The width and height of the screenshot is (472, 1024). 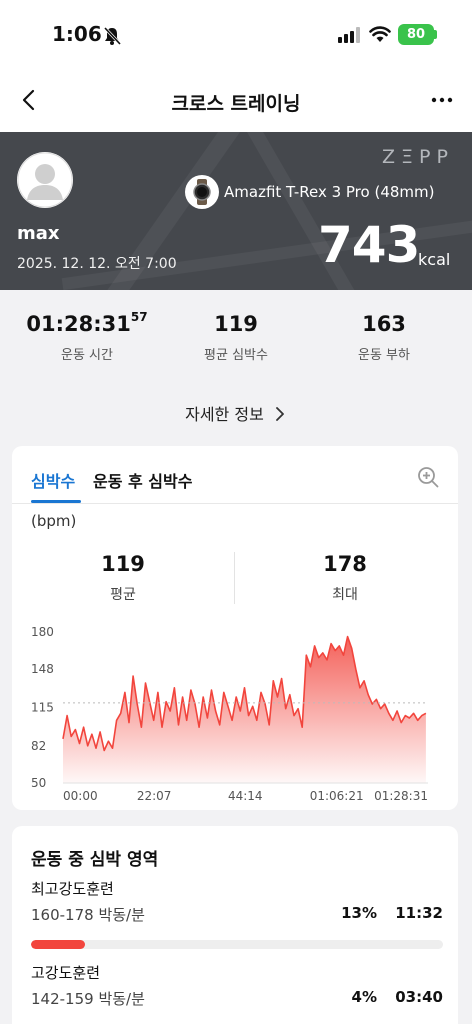 What do you see at coordinates (236, 337) in the screenshot?
I see `stat-avg-heart-rate: 119 평균 심박수` at bounding box center [236, 337].